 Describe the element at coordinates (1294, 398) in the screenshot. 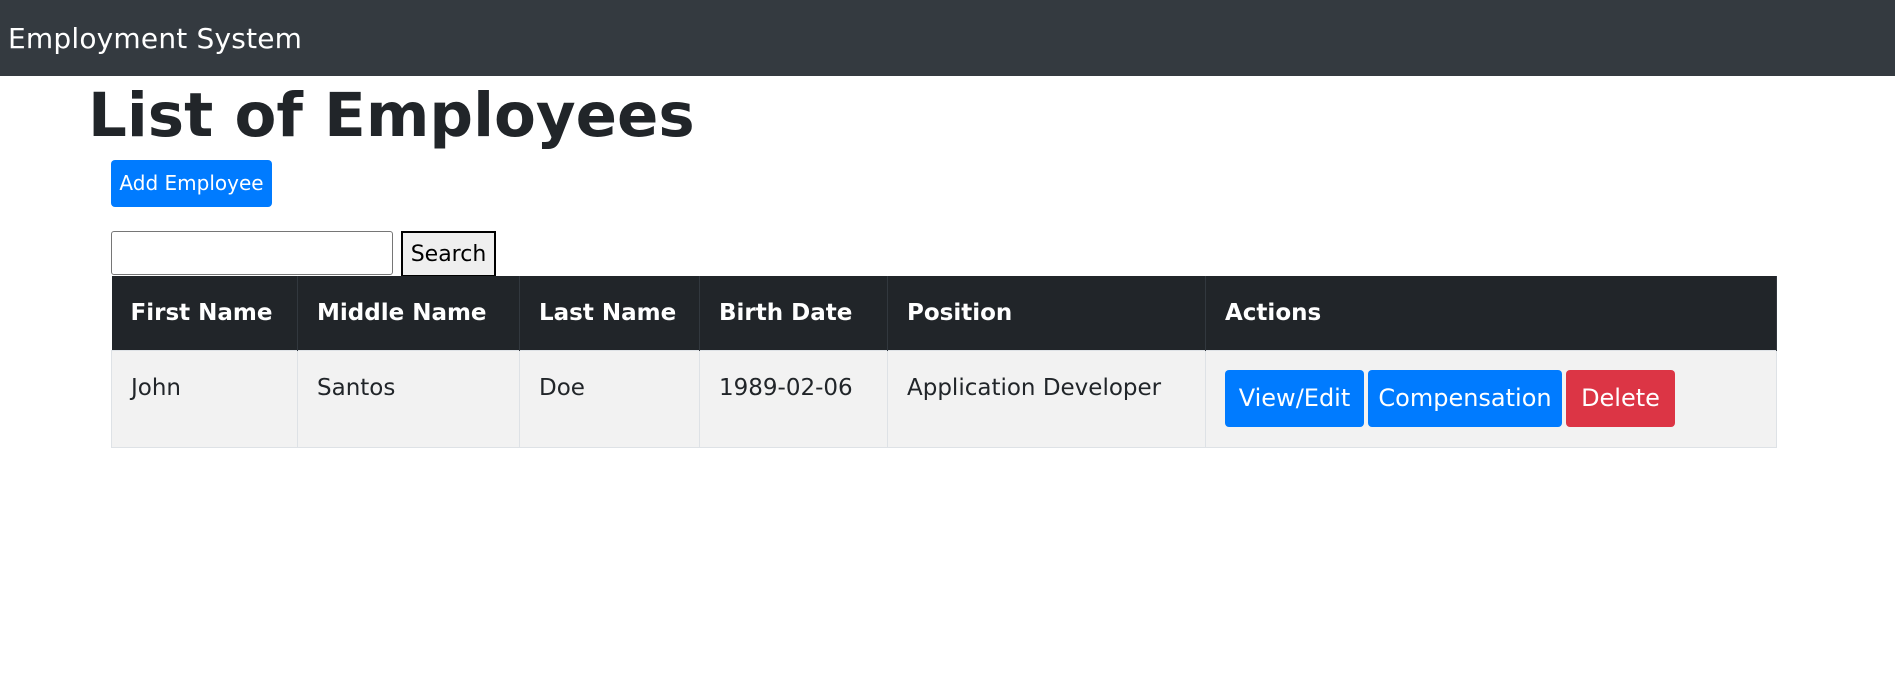

I see `view-edit-button: View/Edit` at that location.